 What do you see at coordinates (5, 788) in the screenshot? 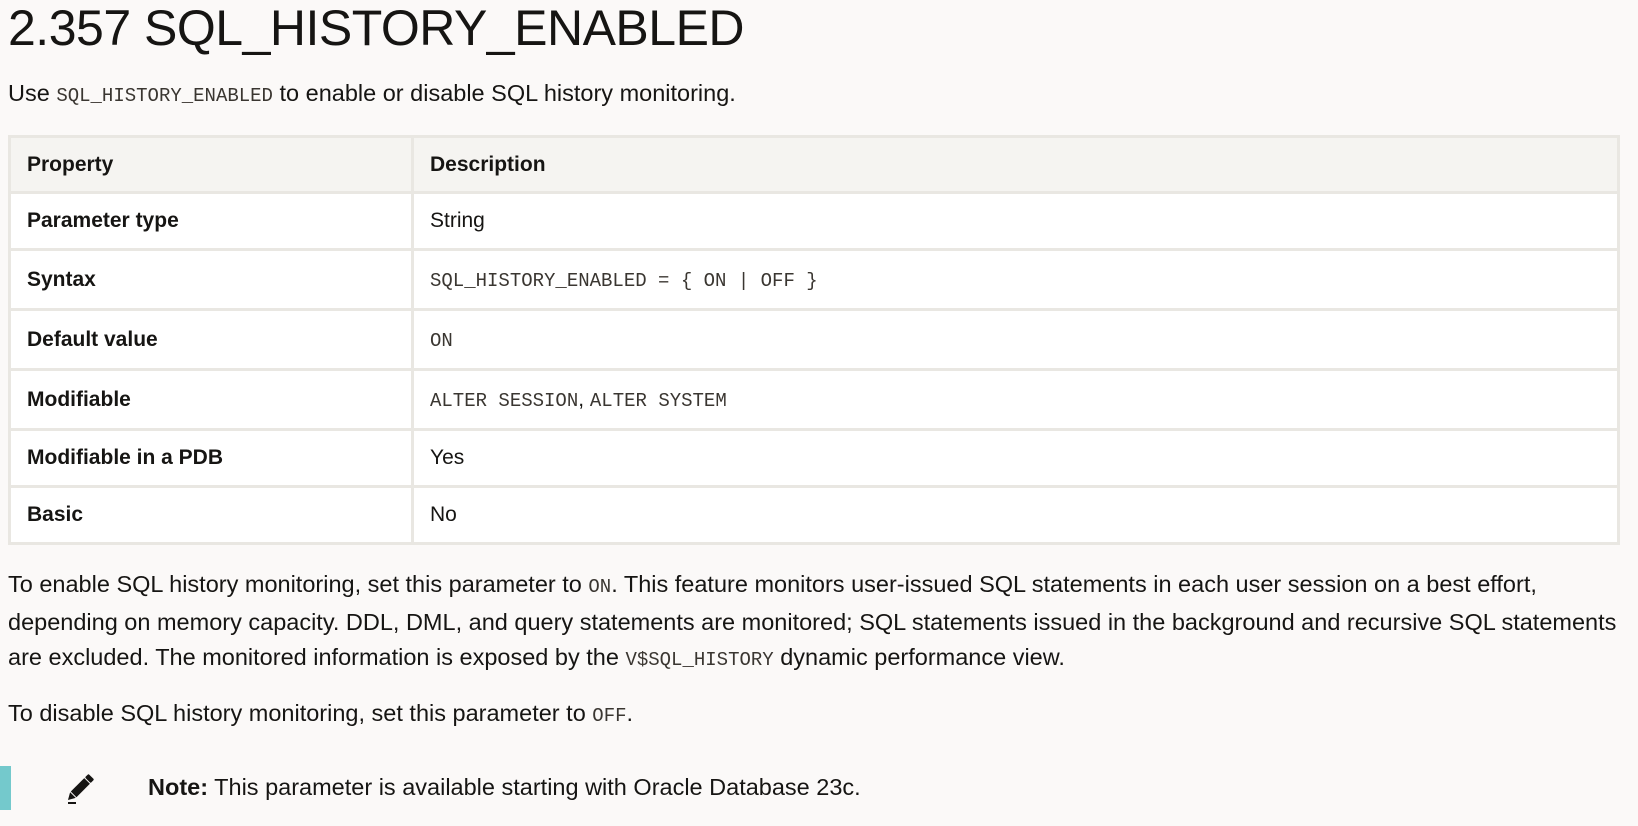
I see `note-accent-bar` at bounding box center [5, 788].